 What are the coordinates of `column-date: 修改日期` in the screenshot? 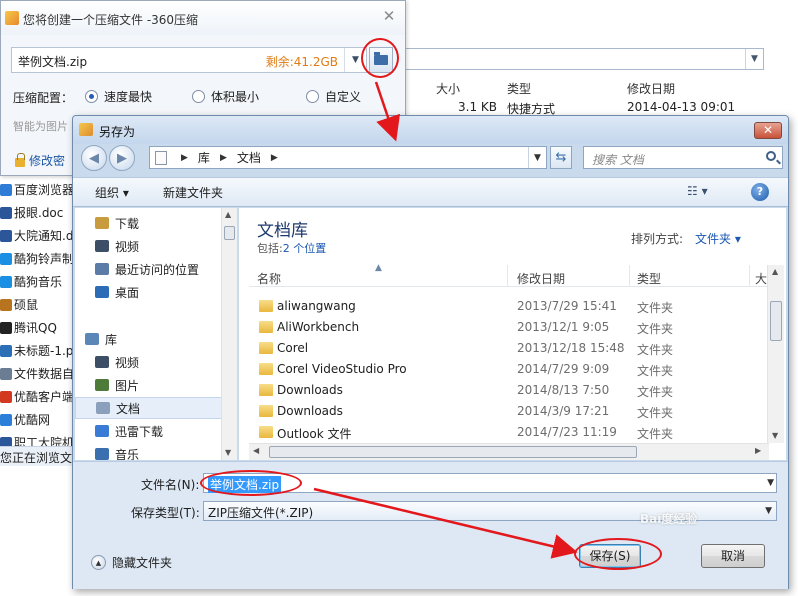 It's located at (541, 278).